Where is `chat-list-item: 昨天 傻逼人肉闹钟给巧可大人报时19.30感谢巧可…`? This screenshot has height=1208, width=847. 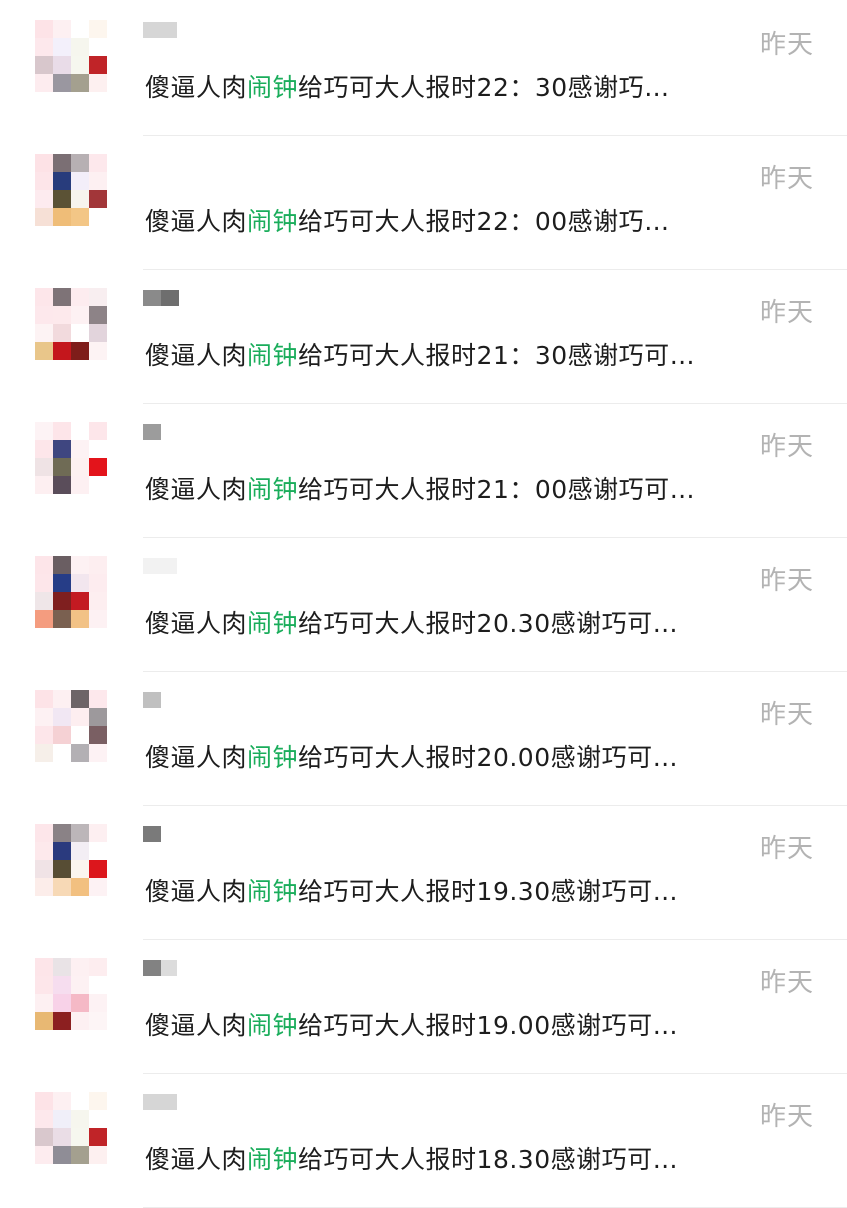 chat-list-item: 昨天 傻逼人肉闹钟给巧可大人报时19.30感谢巧可… is located at coordinates (423, 873).